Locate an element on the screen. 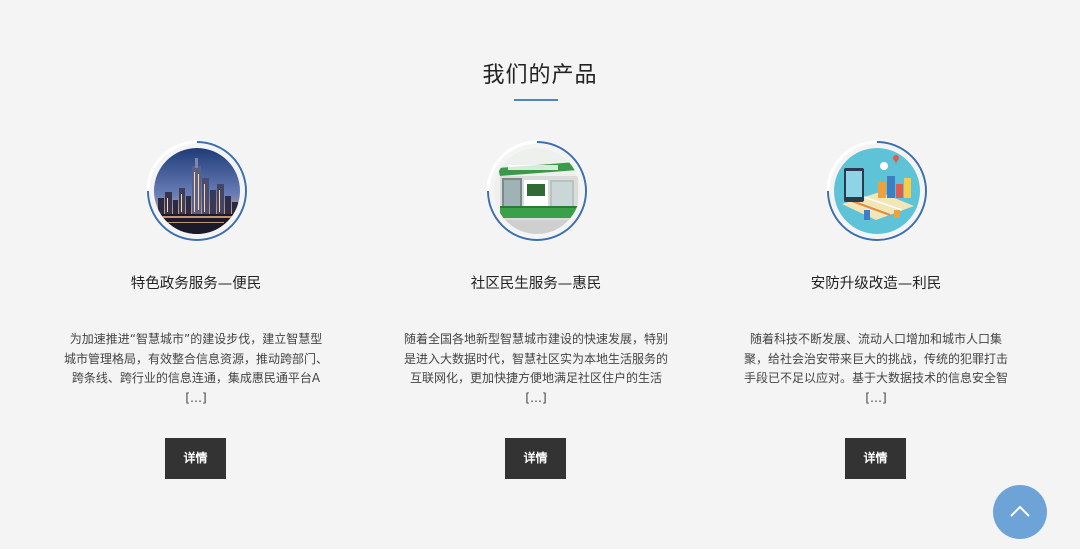  back-to-top-button is located at coordinates (1020, 512).